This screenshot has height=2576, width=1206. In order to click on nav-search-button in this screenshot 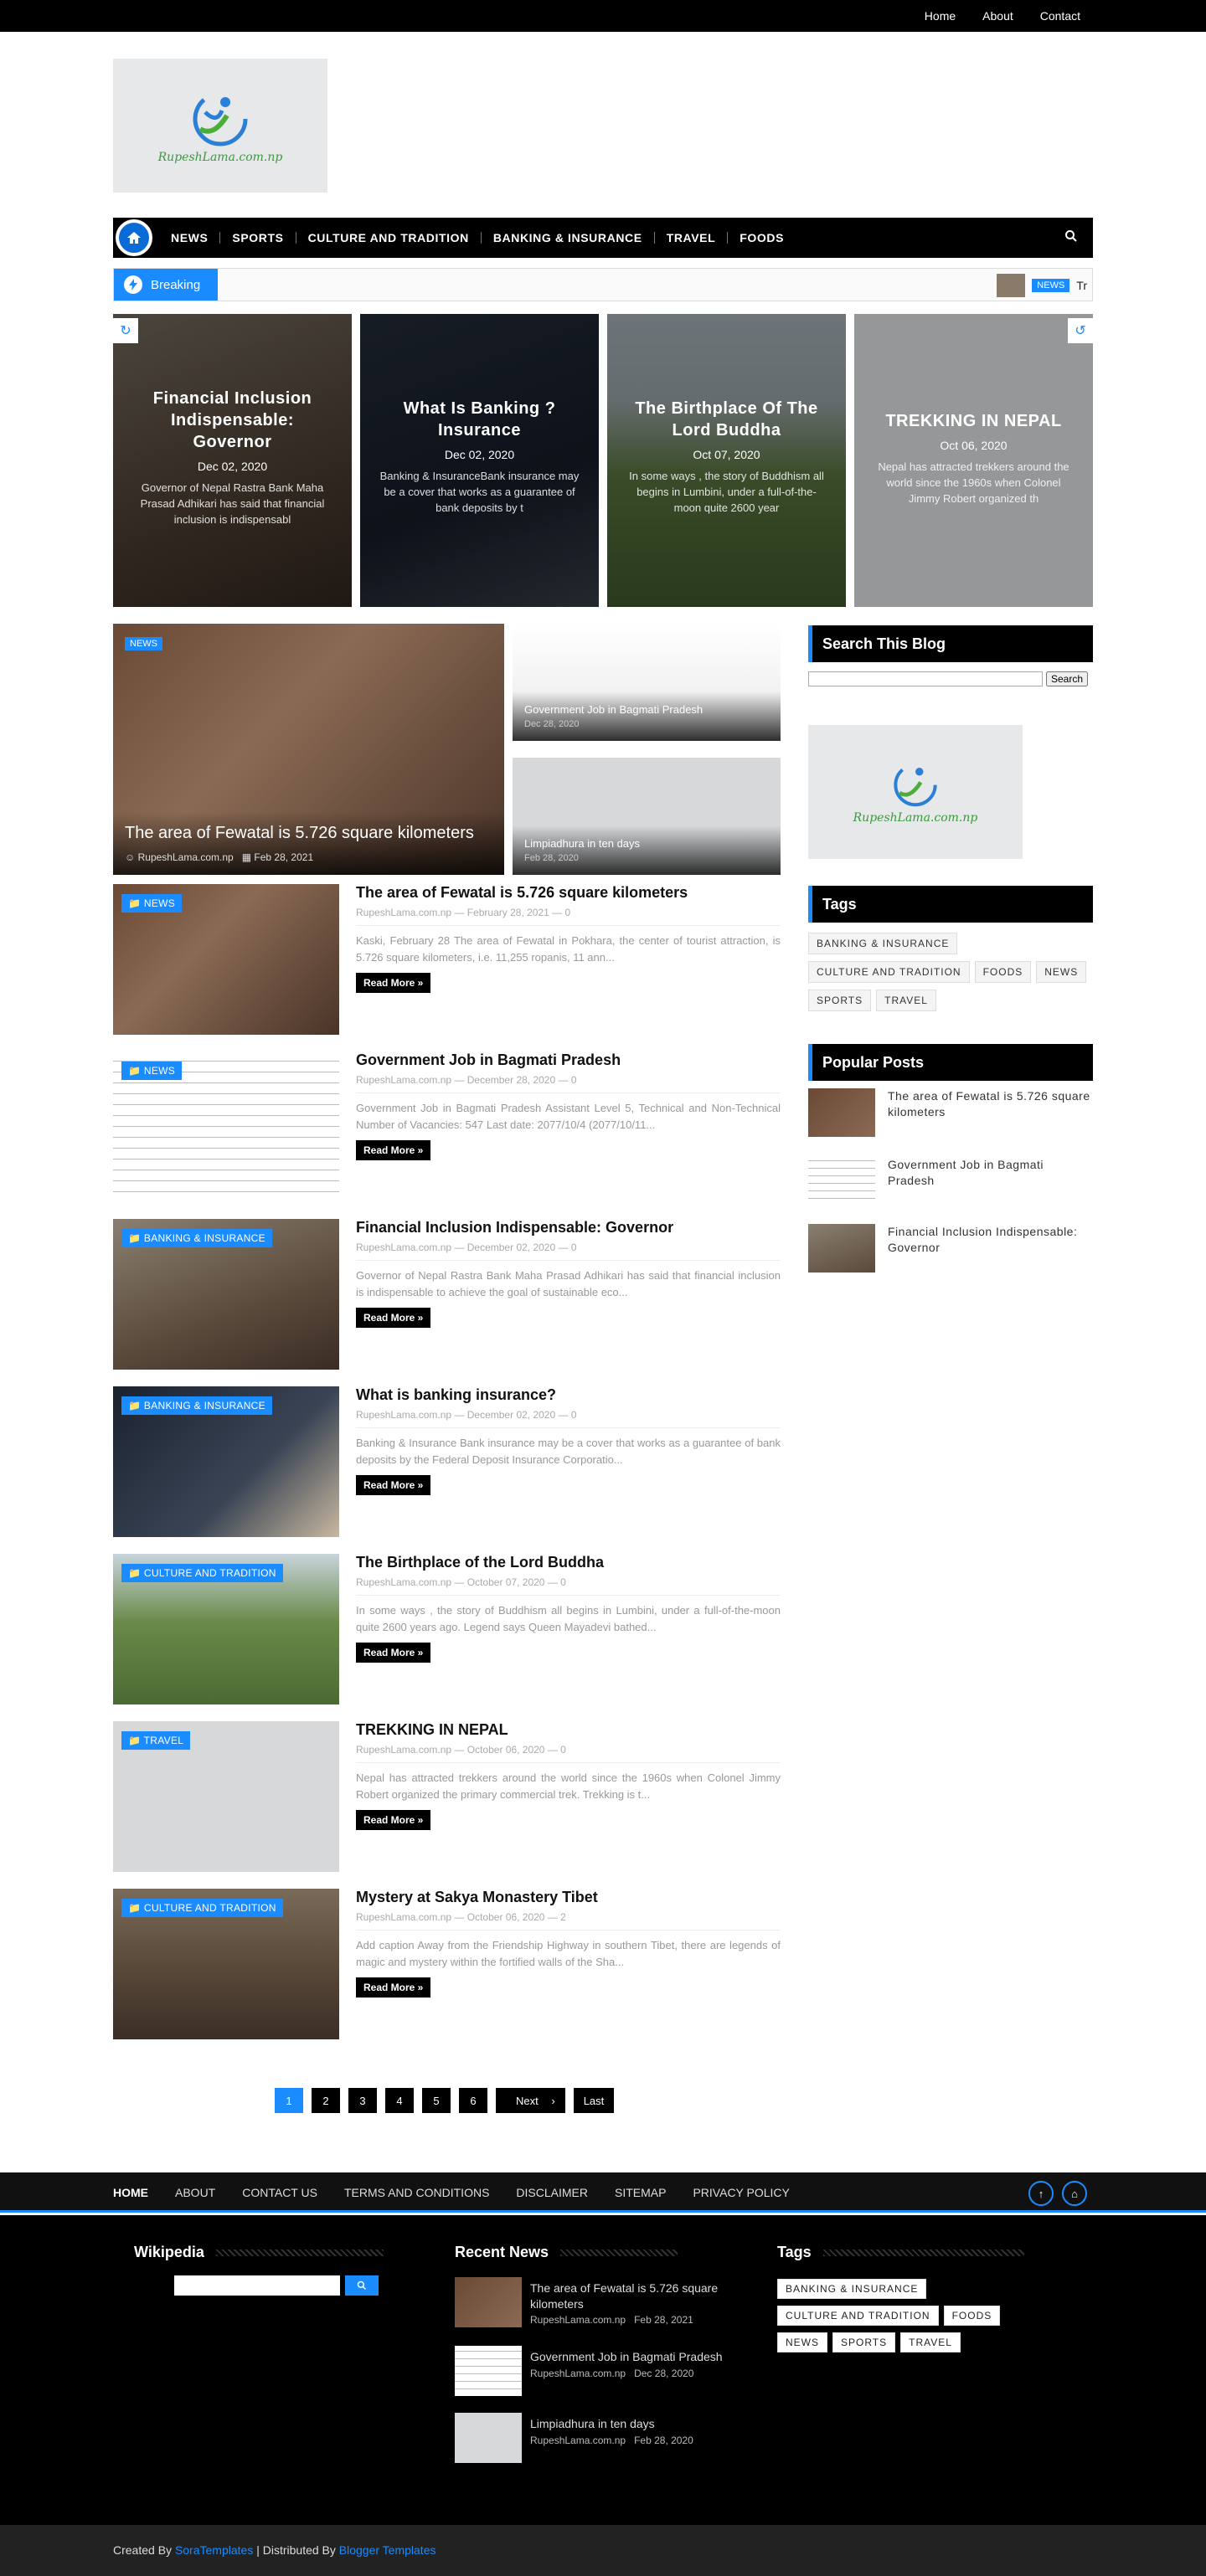, I will do `click(1071, 237)`.